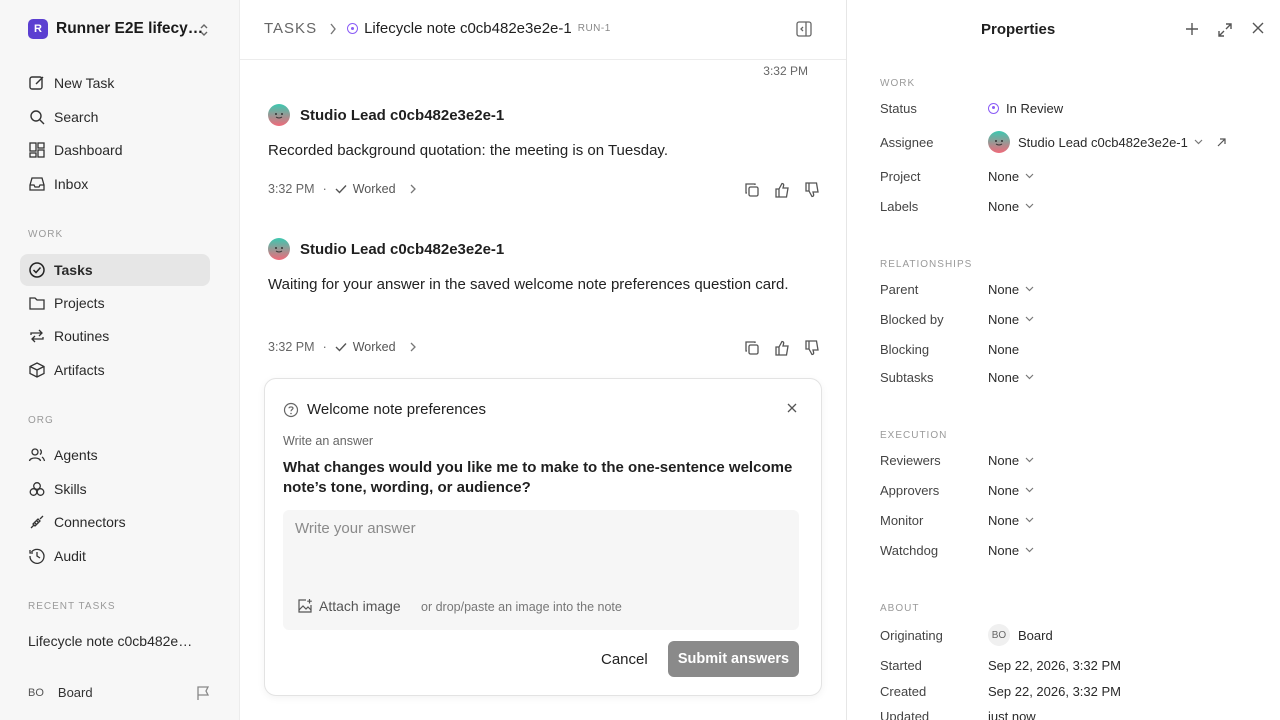 This screenshot has height=720, width=1280. What do you see at coordinates (1011, 377) in the screenshot?
I see `subtasks-value: None` at bounding box center [1011, 377].